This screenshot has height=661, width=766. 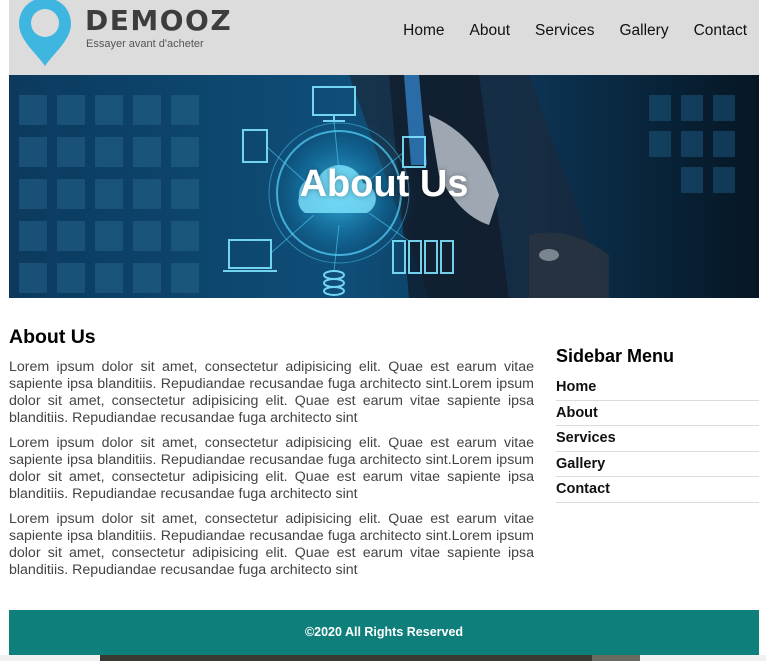 What do you see at coordinates (145, 44) in the screenshot?
I see `brand-tagline: Essayer avant d'acheter` at bounding box center [145, 44].